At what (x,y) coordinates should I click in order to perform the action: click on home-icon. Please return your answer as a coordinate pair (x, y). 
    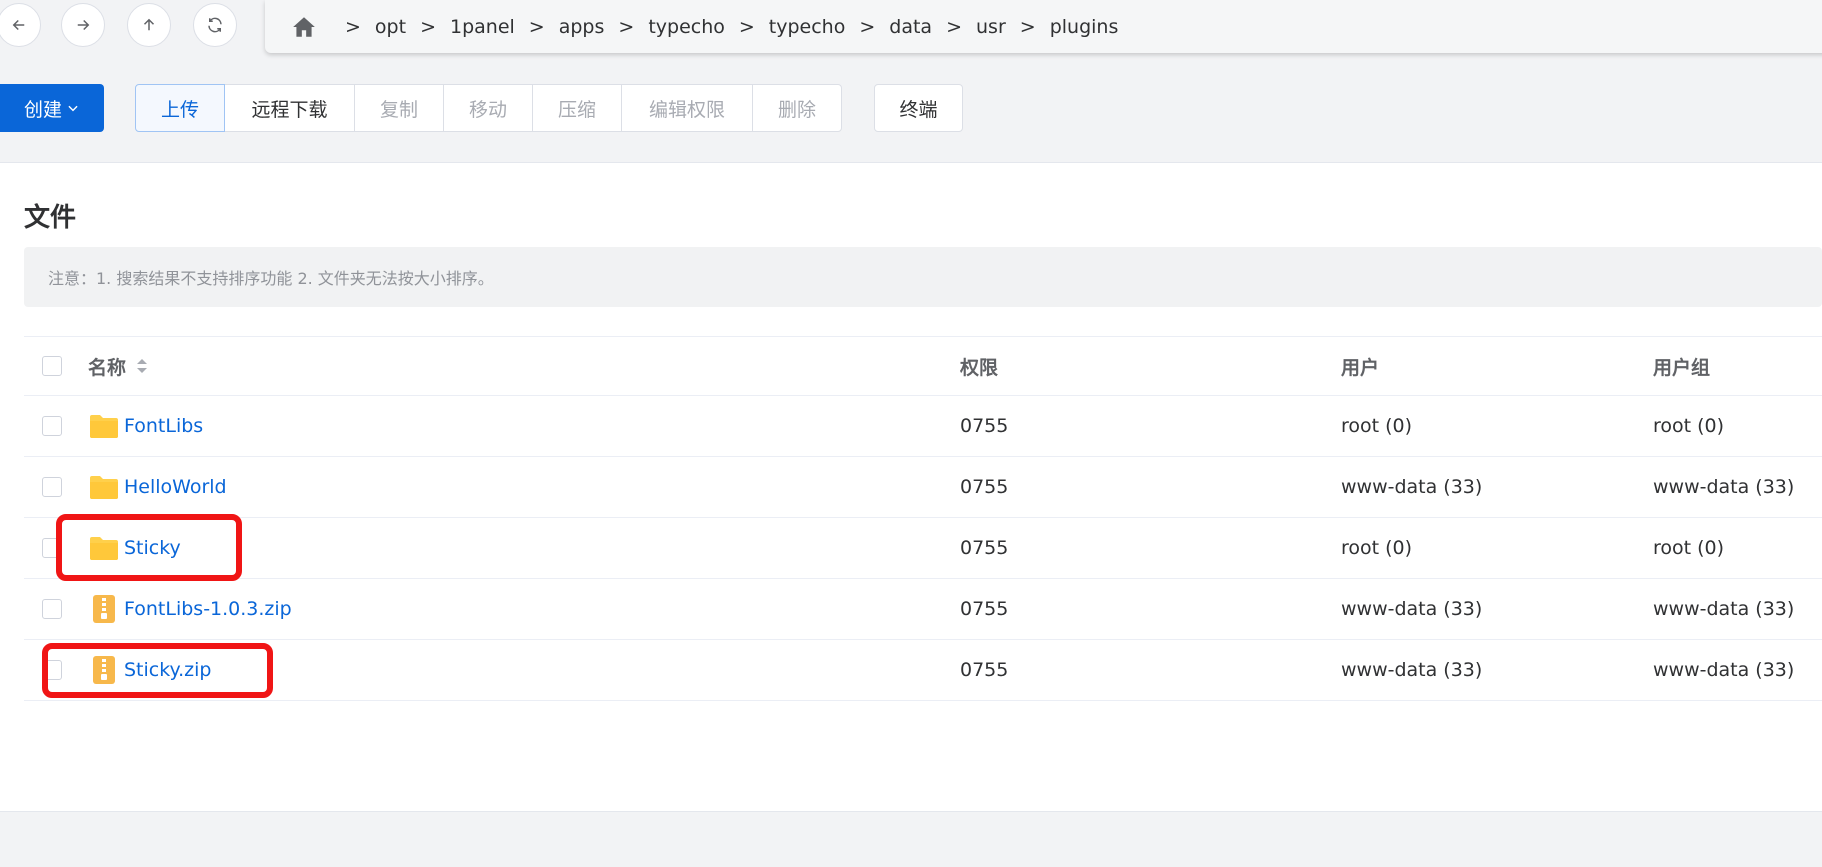
    Looking at the image, I should click on (304, 27).